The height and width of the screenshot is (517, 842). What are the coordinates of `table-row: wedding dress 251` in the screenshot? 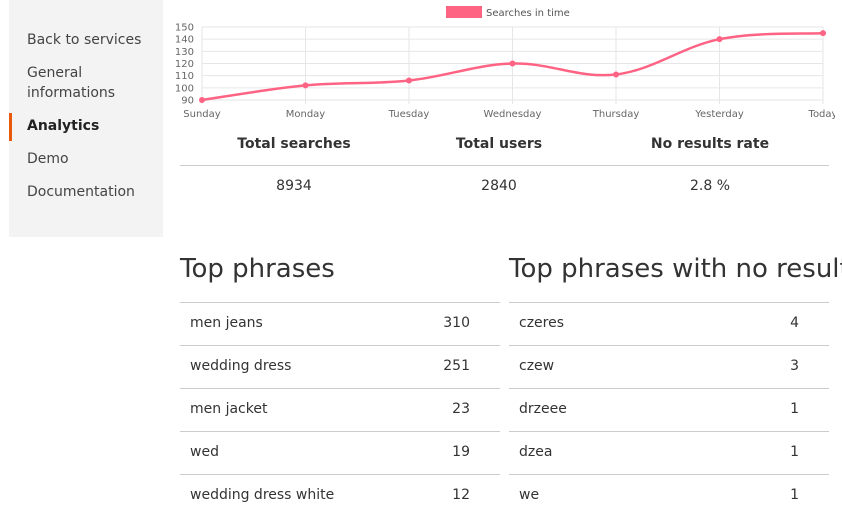 It's located at (340, 366).